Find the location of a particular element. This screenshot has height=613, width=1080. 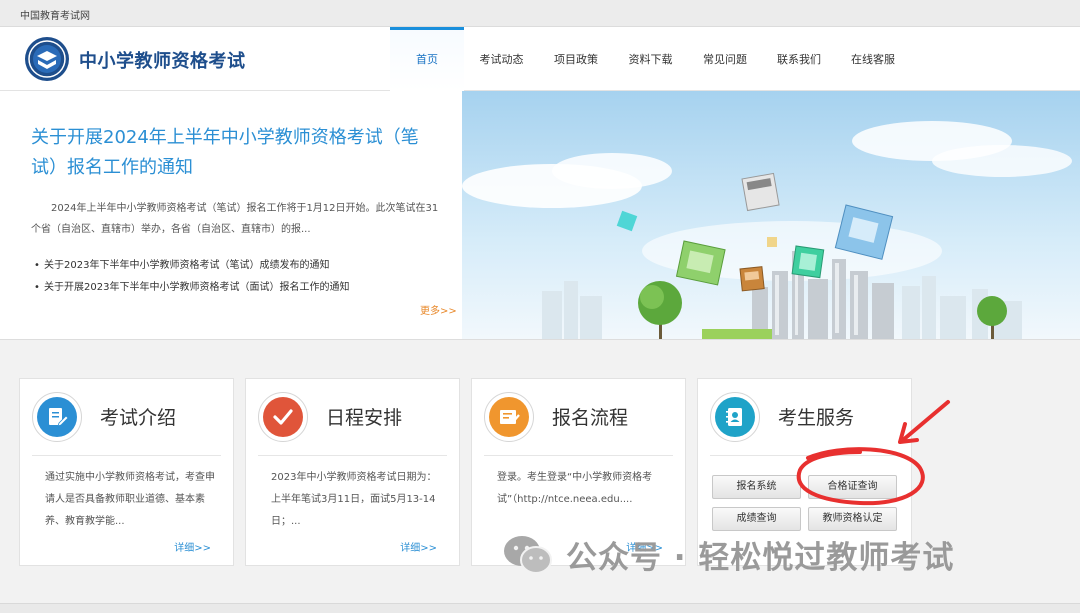

nav-contact: 联系我们 is located at coordinates (799, 59).